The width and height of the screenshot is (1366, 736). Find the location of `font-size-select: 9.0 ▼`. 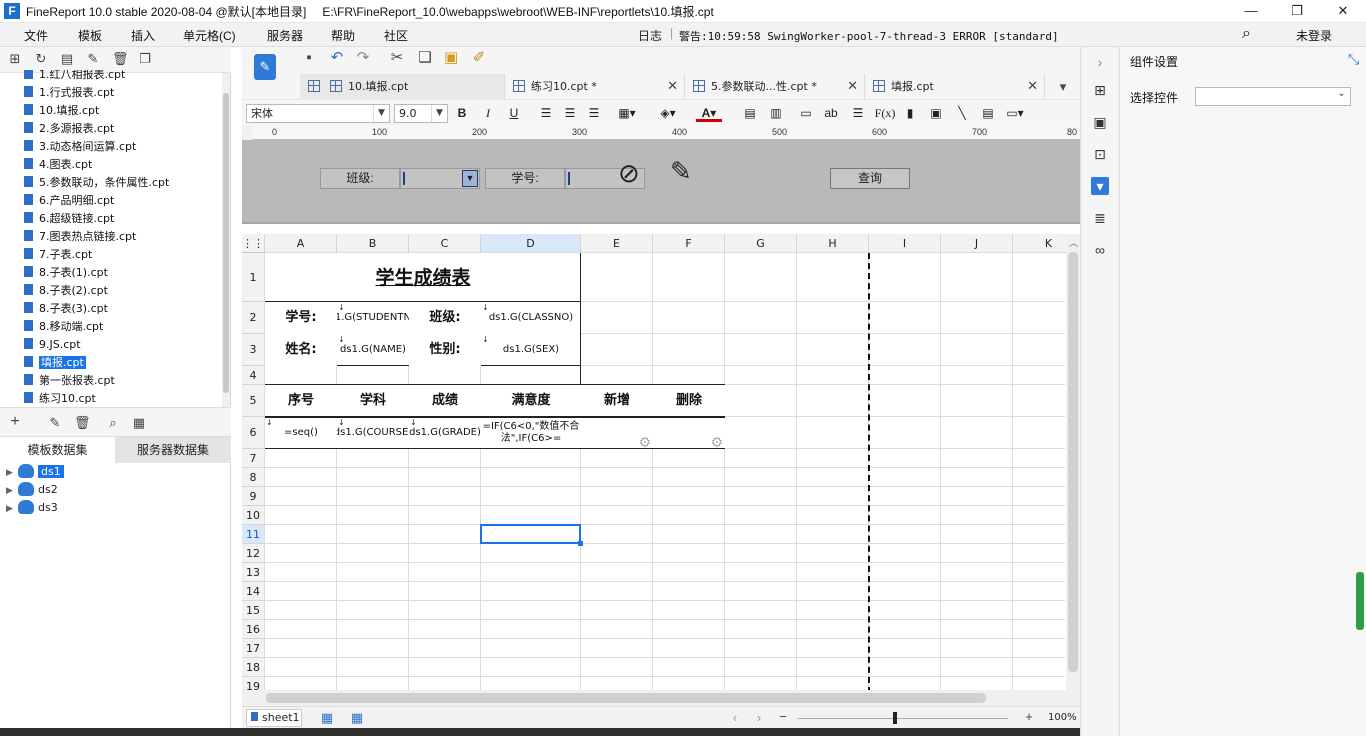

font-size-select: 9.0 ▼ is located at coordinates (421, 113).